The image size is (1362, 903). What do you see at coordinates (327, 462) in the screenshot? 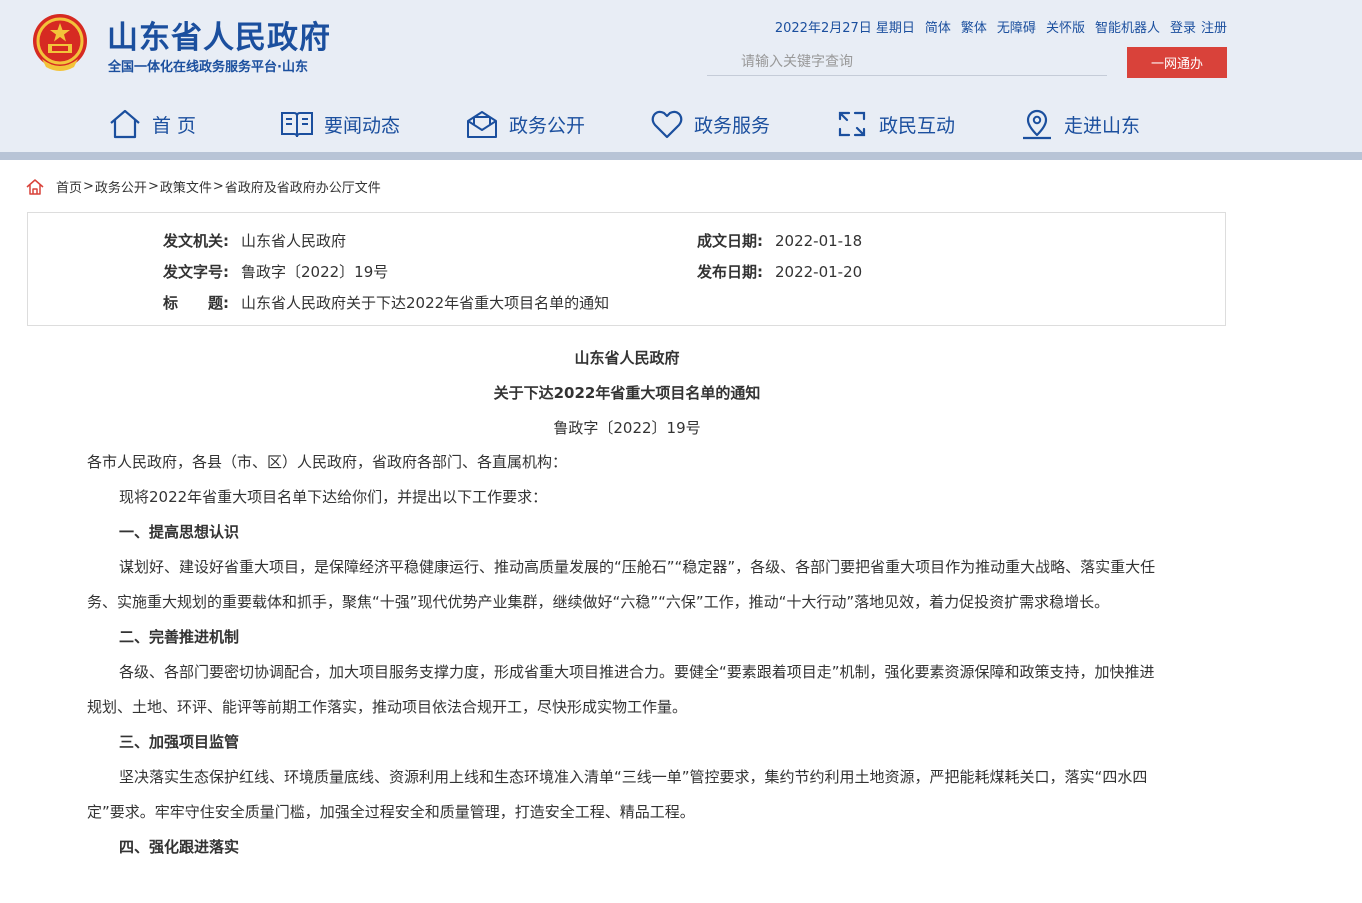
I see `salutation: 各市人民政府，各县（市、区）人民政府，省政府各部门、各直属机构：` at bounding box center [327, 462].